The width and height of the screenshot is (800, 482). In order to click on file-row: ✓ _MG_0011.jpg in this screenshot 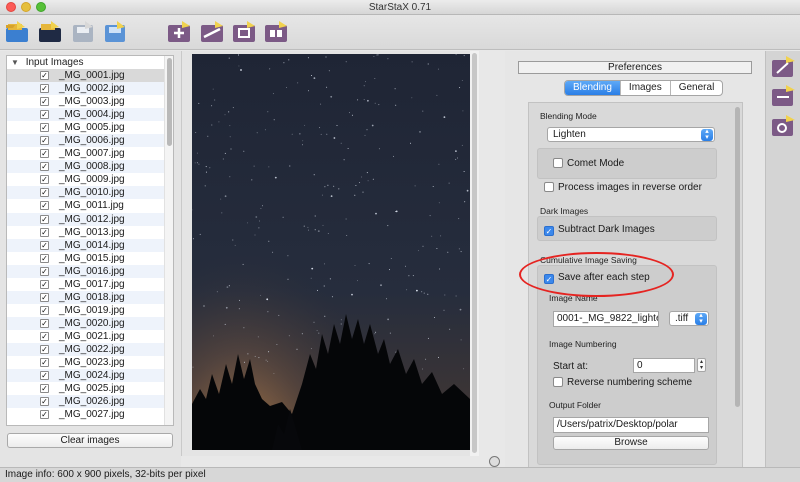, I will do `click(86, 205)`.